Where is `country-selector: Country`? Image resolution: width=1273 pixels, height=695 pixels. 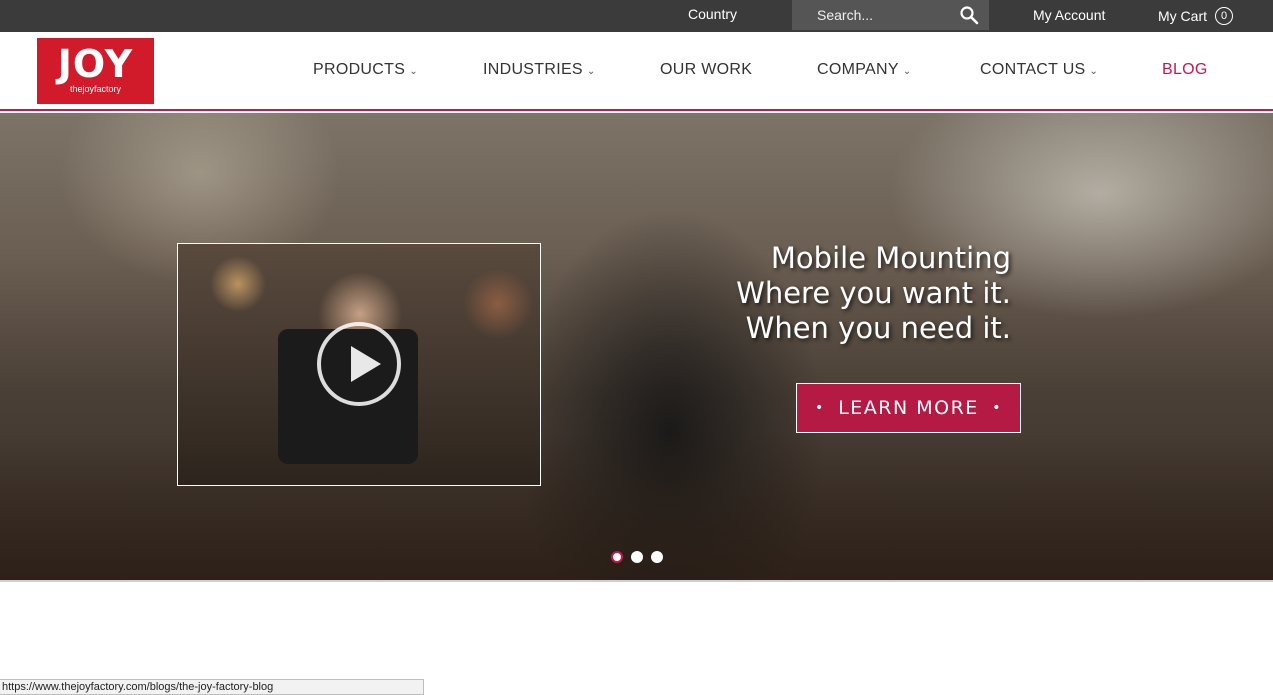 country-selector: Country is located at coordinates (712, 14).